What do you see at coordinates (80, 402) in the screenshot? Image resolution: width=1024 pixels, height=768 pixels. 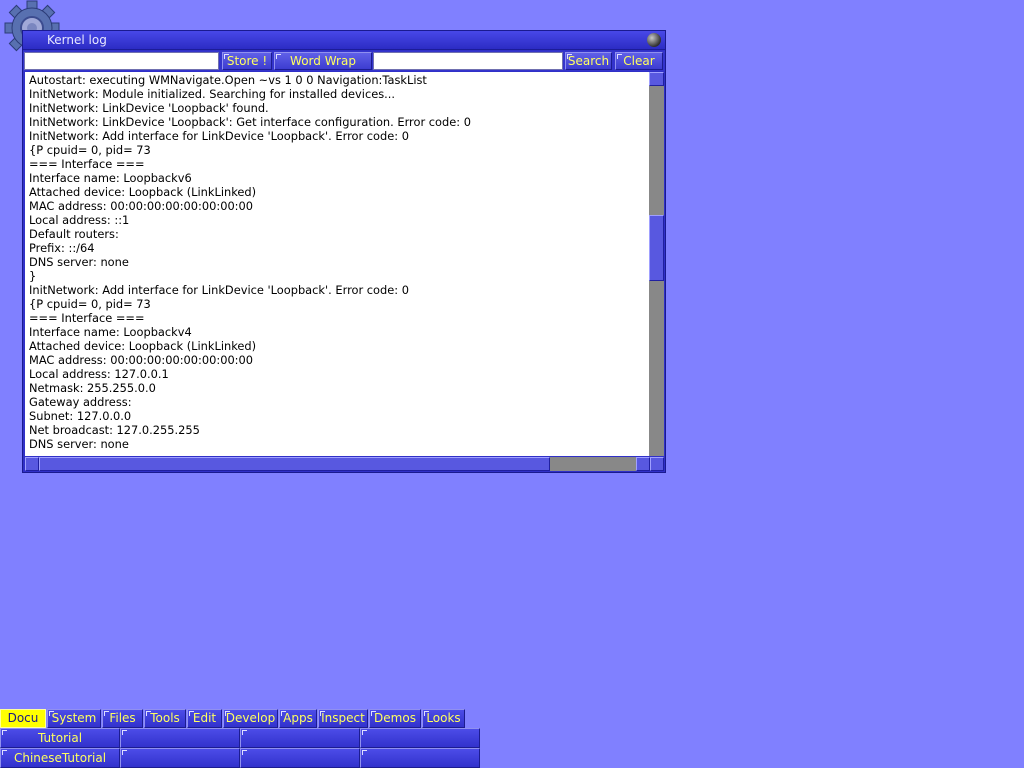 I see `log-line: Gateway address:` at bounding box center [80, 402].